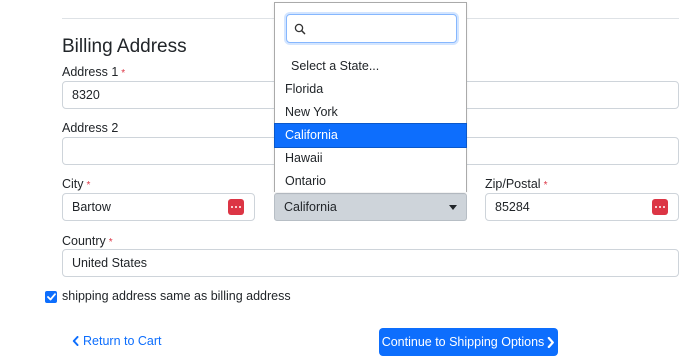  Describe the element at coordinates (158, 207) in the screenshot. I see `city-input: Bartow` at that location.